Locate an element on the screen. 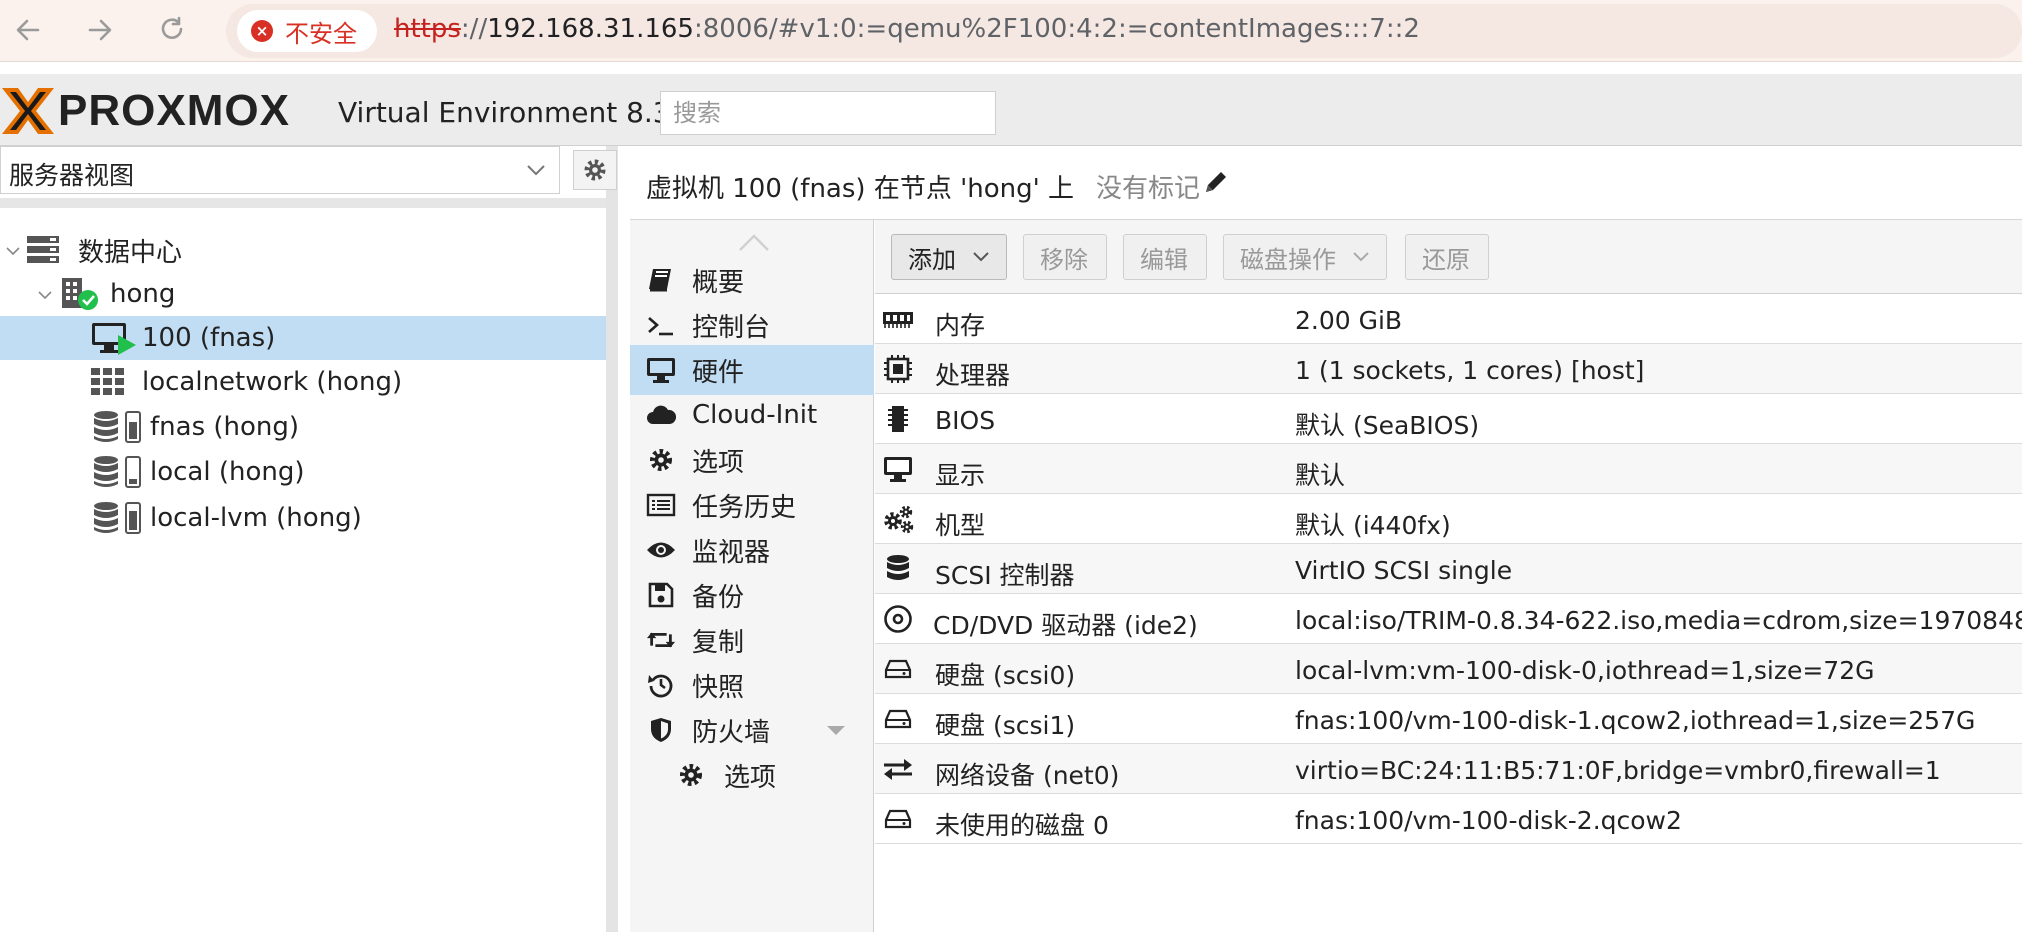  desktop-icon is located at coordinates (898, 469).